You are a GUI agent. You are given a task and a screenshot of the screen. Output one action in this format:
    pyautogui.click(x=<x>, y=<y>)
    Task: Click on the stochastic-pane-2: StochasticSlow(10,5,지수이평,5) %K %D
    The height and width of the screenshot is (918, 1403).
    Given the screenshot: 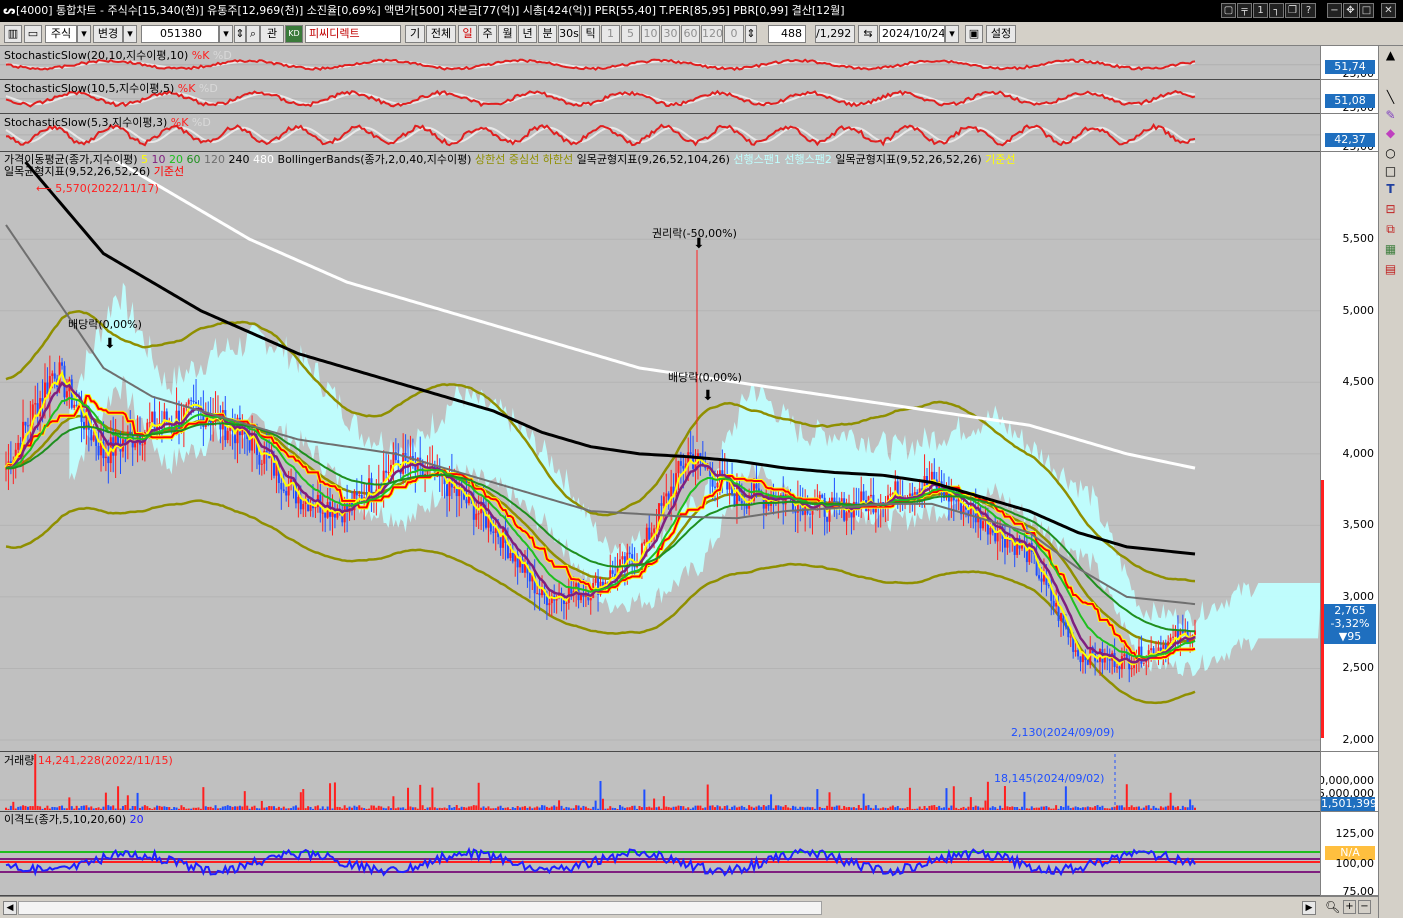 What is the action you would take?
    pyautogui.click(x=660, y=97)
    